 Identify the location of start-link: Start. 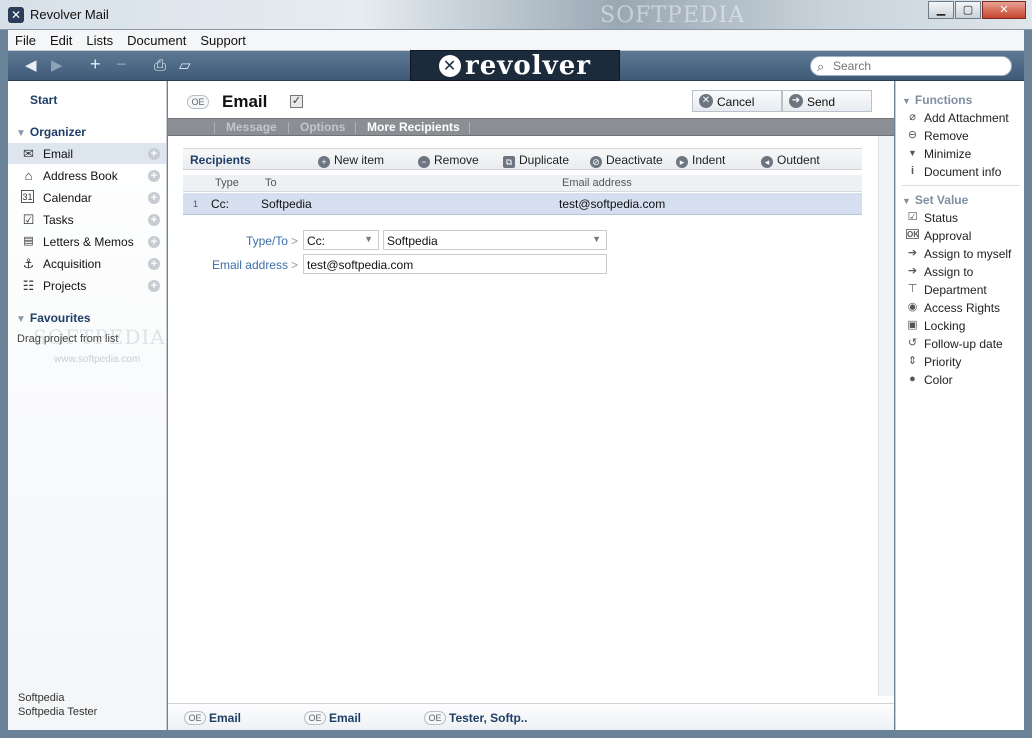
(43, 100).